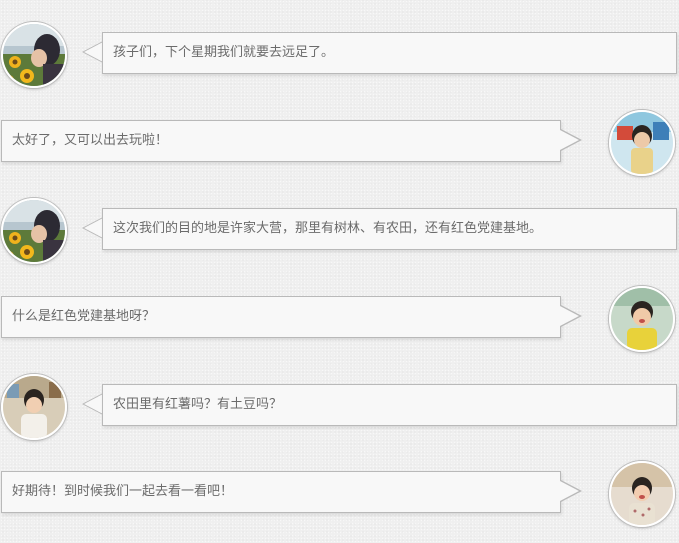 This screenshot has width=679, height=543. I want to click on message-bubble: 好期待！到时候我们一起去看一看吧！, so click(281, 492).